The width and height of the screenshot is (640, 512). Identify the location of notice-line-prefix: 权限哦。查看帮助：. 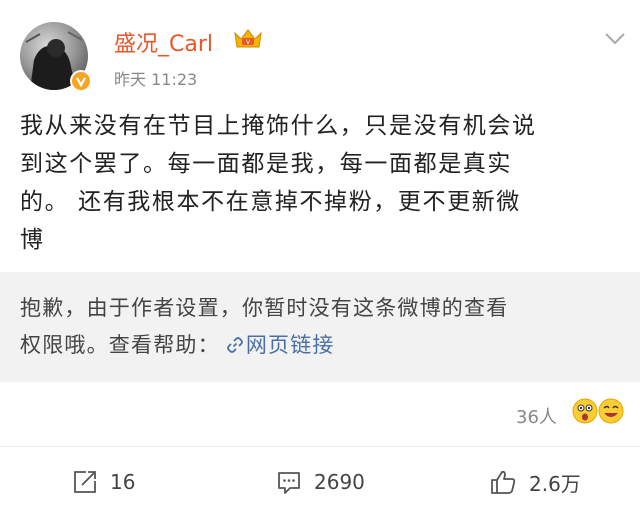
(120, 345).